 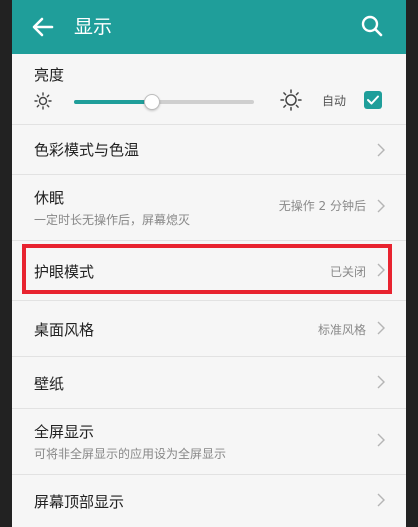 What do you see at coordinates (412, 263) in the screenshot?
I see `device-bezel-right` at bounding box center [412, 263].